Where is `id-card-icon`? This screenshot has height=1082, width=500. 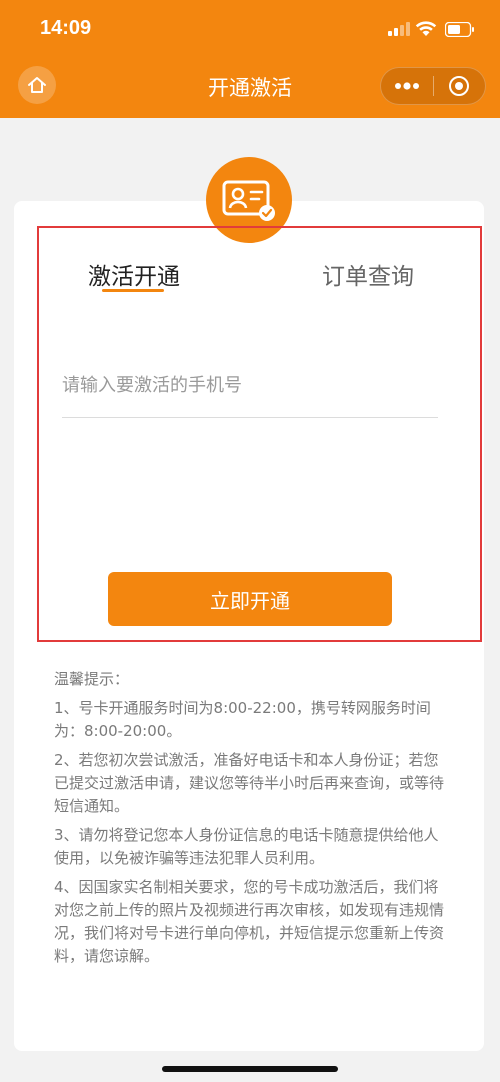
id-card-icon is located at coordinates (248, 200).